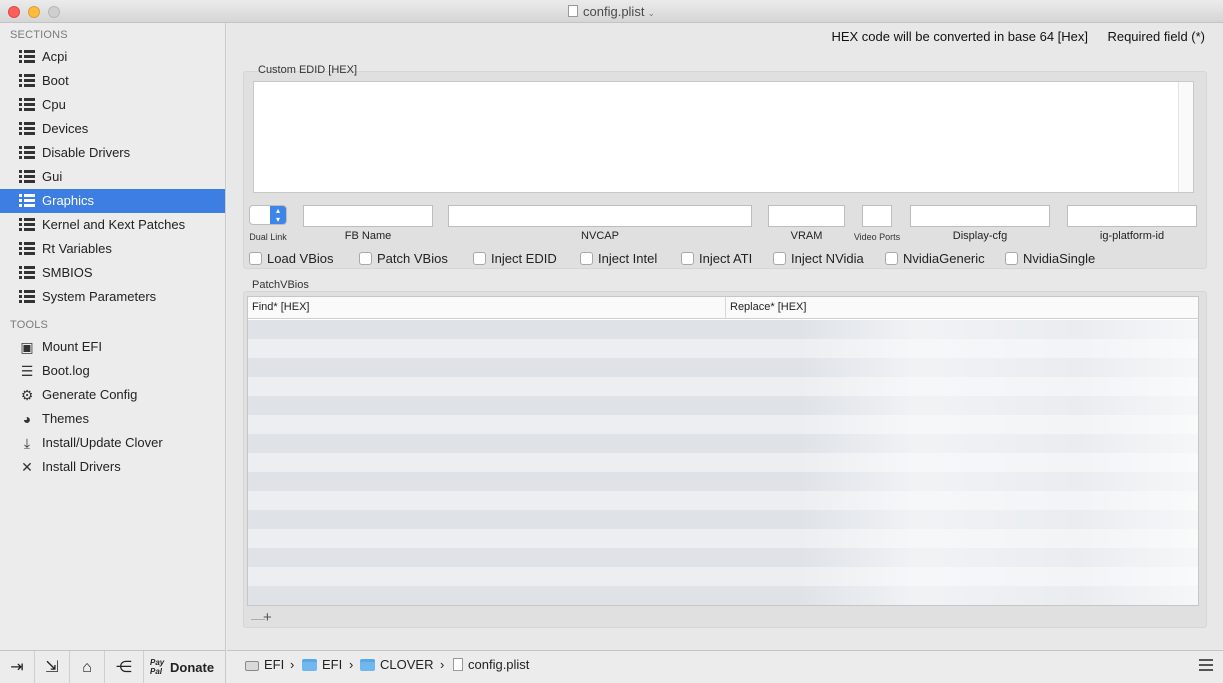  I want to click on share-button: ⋲, so click(124, 667).